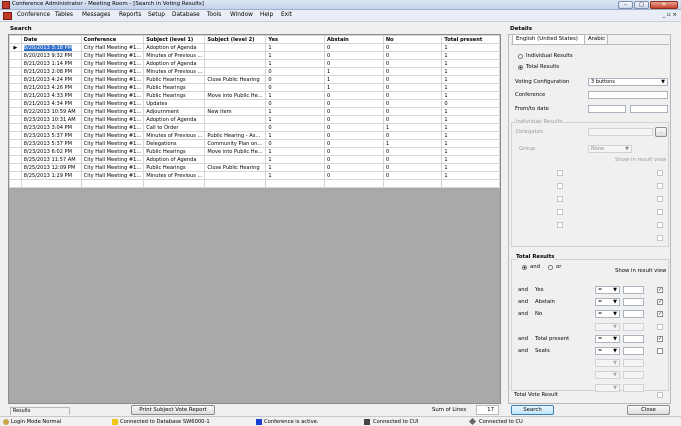 Image resolution: width=681 pixels, height=426 pixels. I want to click on close-window-button: ✕, so click(664, 5).